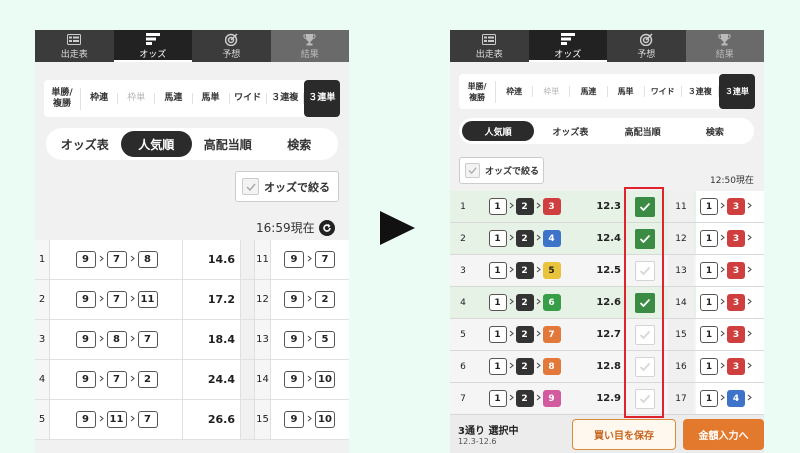  What do you see at coordinates (152, 39) in the screenshot?
I see `odds-icon` at bounding box center [152, 39].